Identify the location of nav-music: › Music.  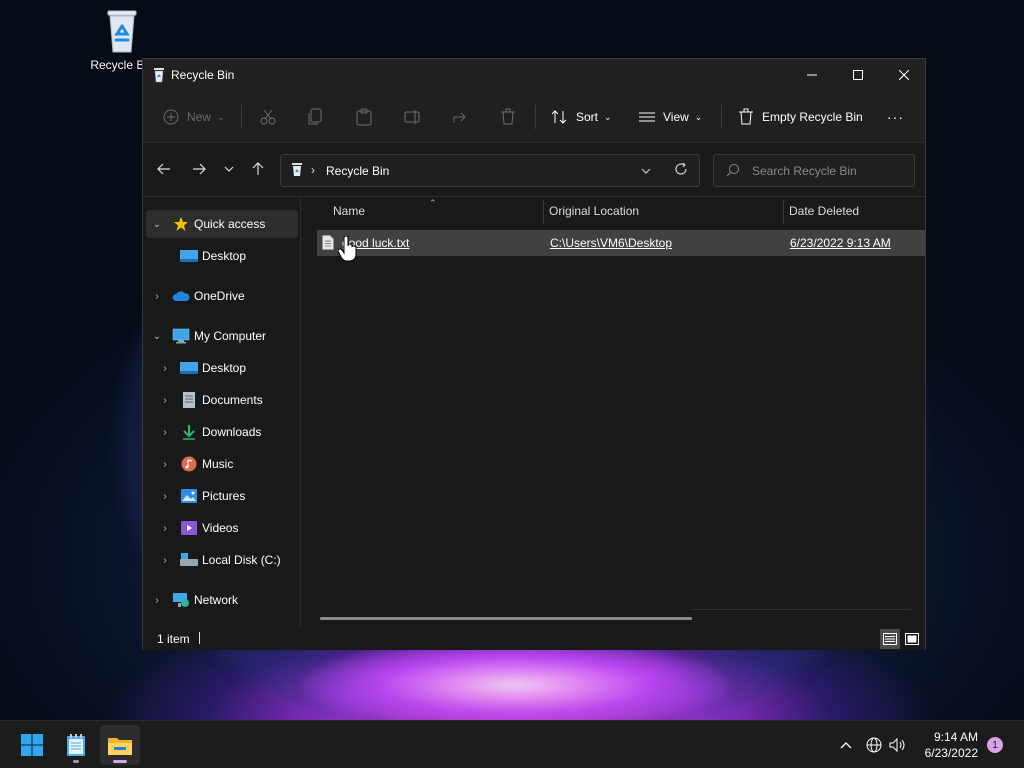
(222, 464).